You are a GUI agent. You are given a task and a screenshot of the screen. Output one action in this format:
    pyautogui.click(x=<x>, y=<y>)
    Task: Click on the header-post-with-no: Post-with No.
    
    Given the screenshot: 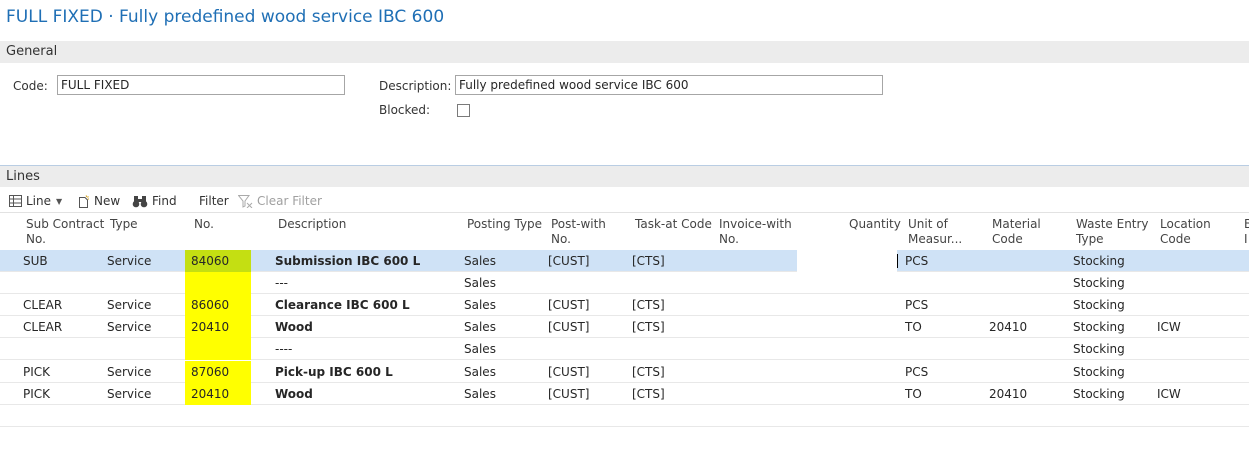 What is the action you would take?
    pyautogui.click(x=578, y=232)
    